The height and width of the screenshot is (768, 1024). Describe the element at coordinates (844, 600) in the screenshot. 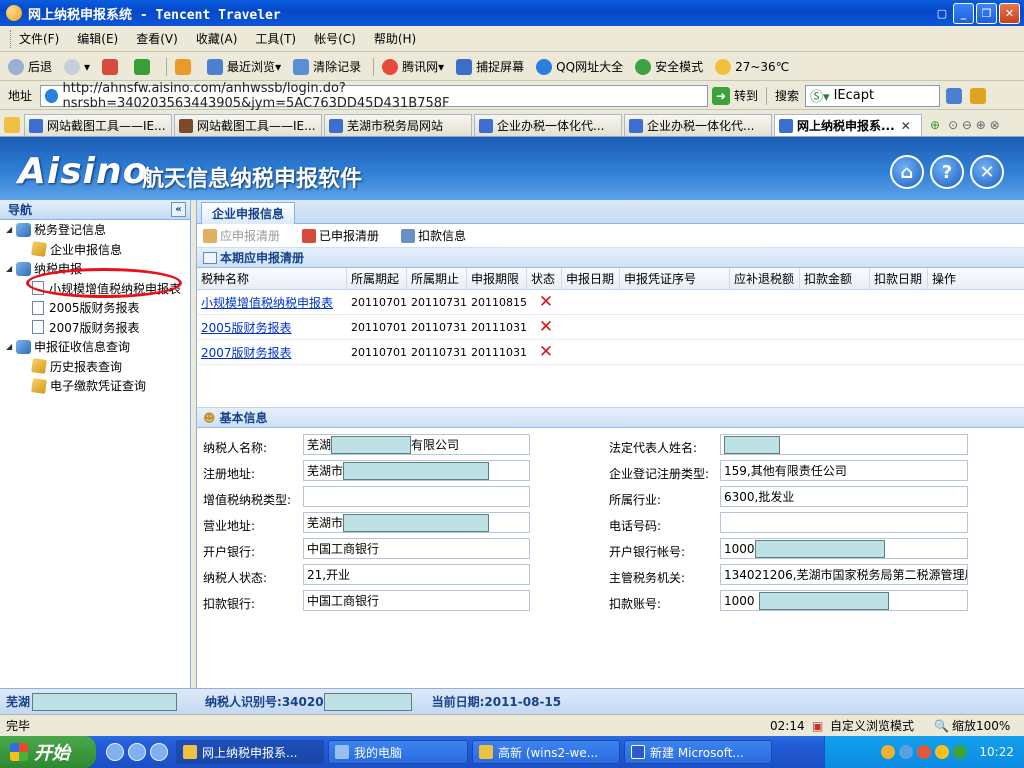

I see `deduct-account-field: 1000` at that location.